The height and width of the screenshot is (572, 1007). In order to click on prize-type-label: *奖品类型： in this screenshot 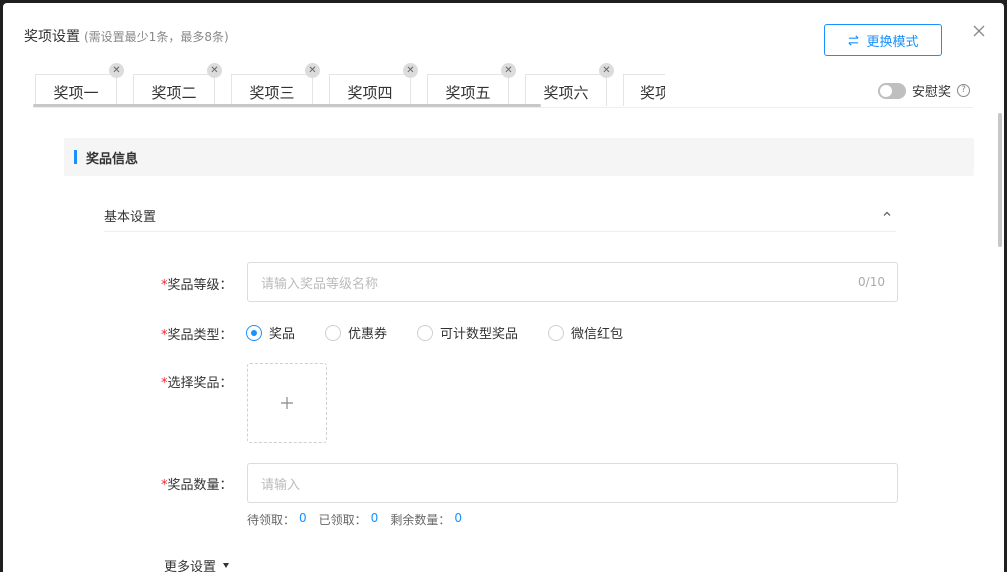, I will do `click(197, 335)`.